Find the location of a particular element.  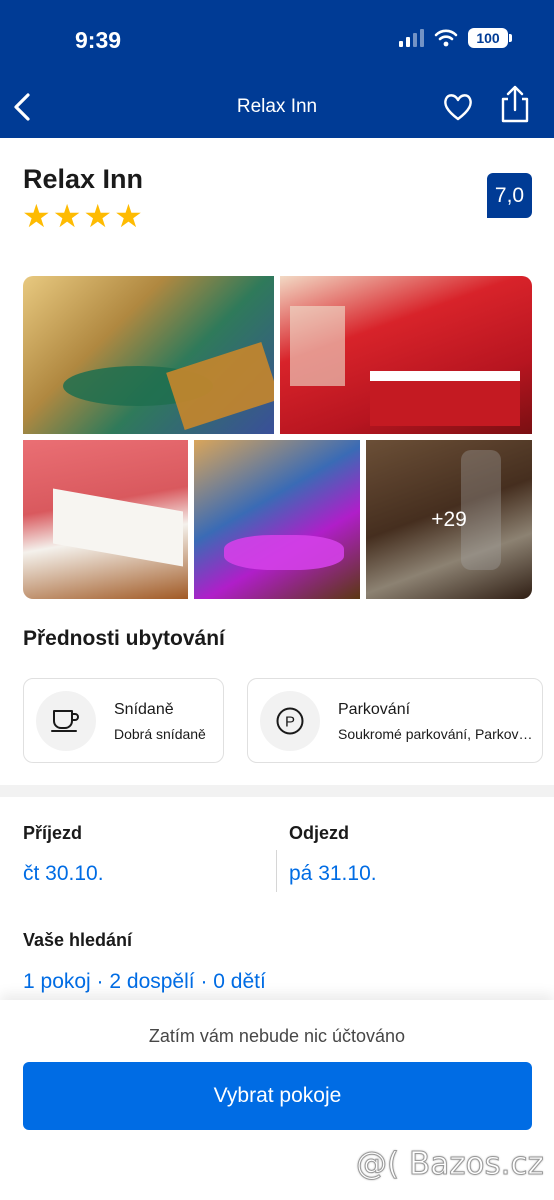

search-occupancy: 1 pokoj · 2 dospělí · 0 dětí is located at coordinates (144, 982).